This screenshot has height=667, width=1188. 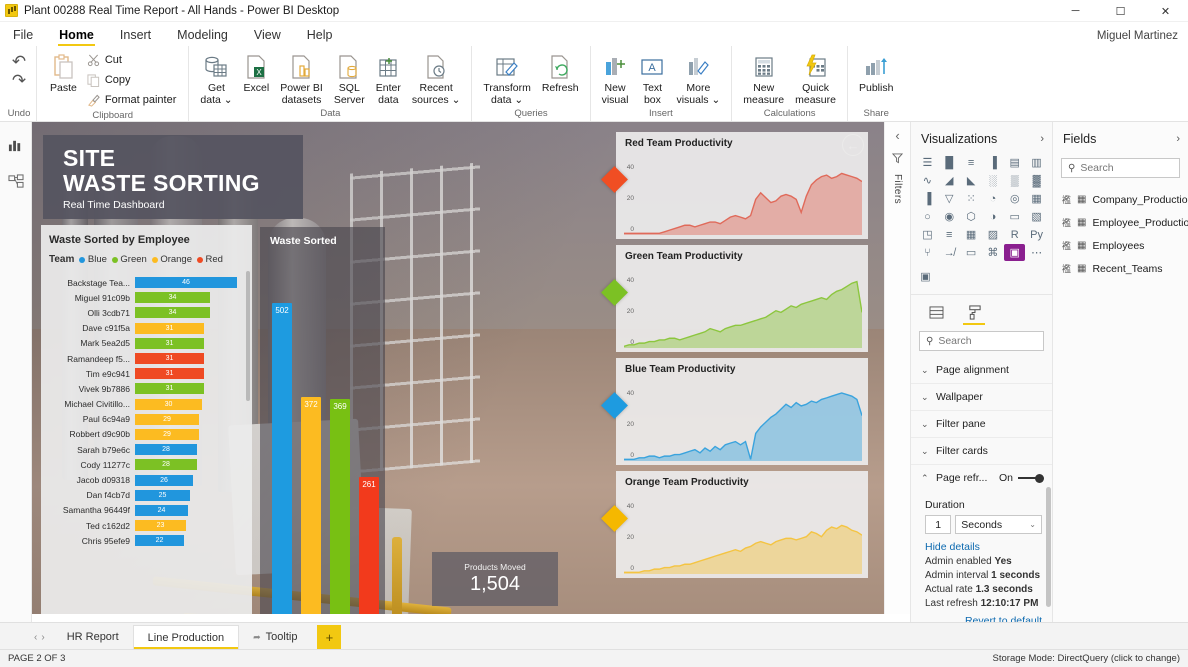 I want to click on undo-arrow-icon: ↶, so click(x=19, y=61).